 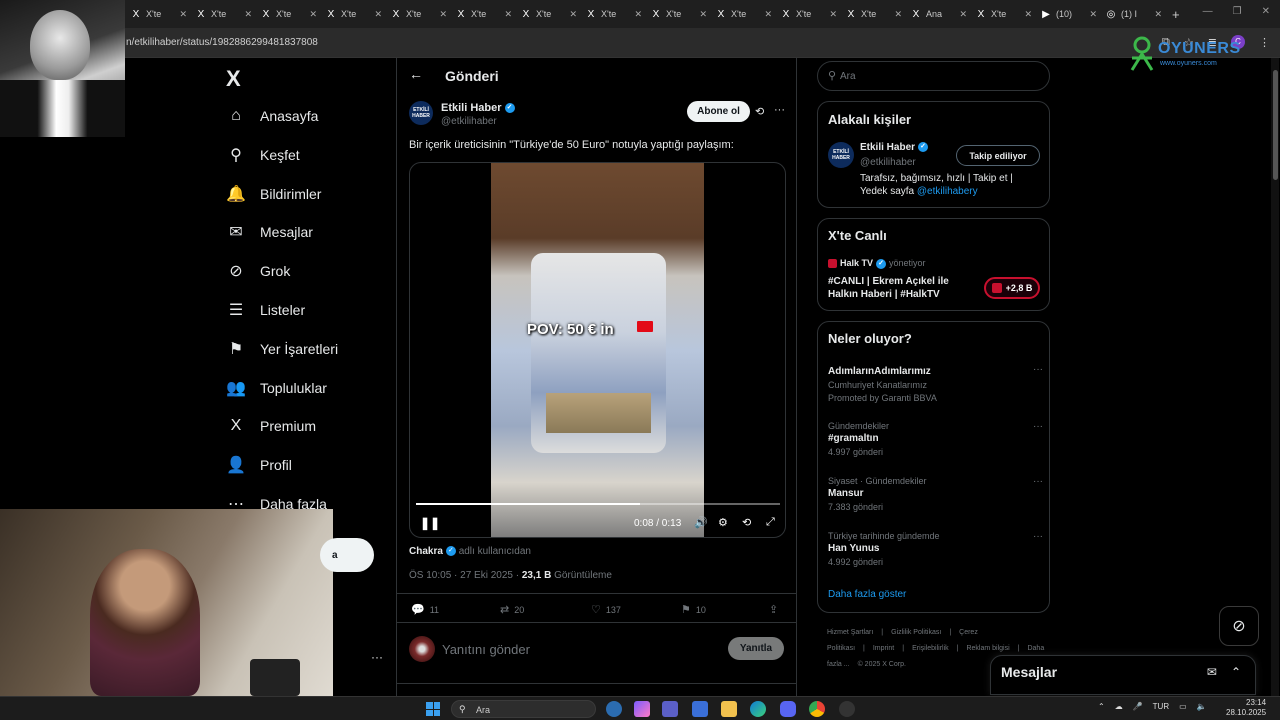 I want to click on rotate-icon: ⟲, so click(x=746, y=522).